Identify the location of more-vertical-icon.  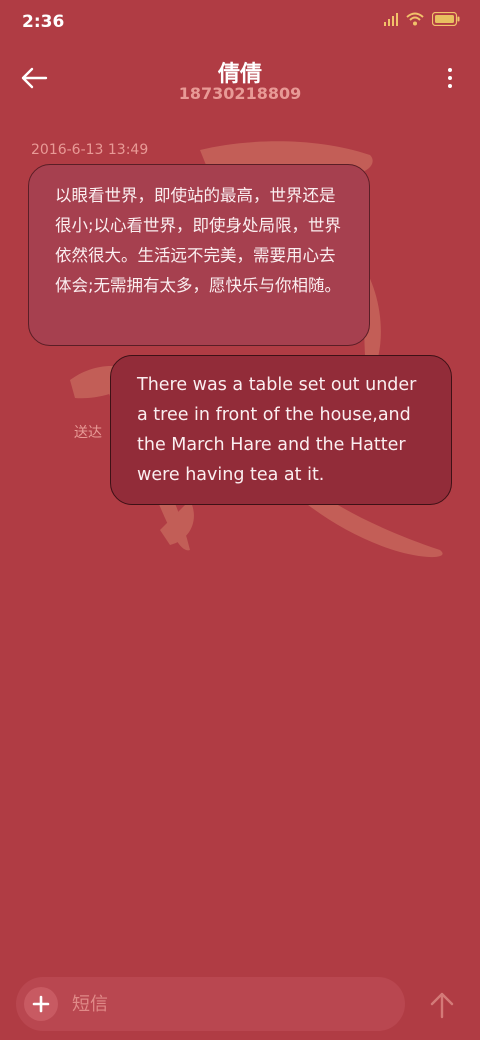
(450, 79).